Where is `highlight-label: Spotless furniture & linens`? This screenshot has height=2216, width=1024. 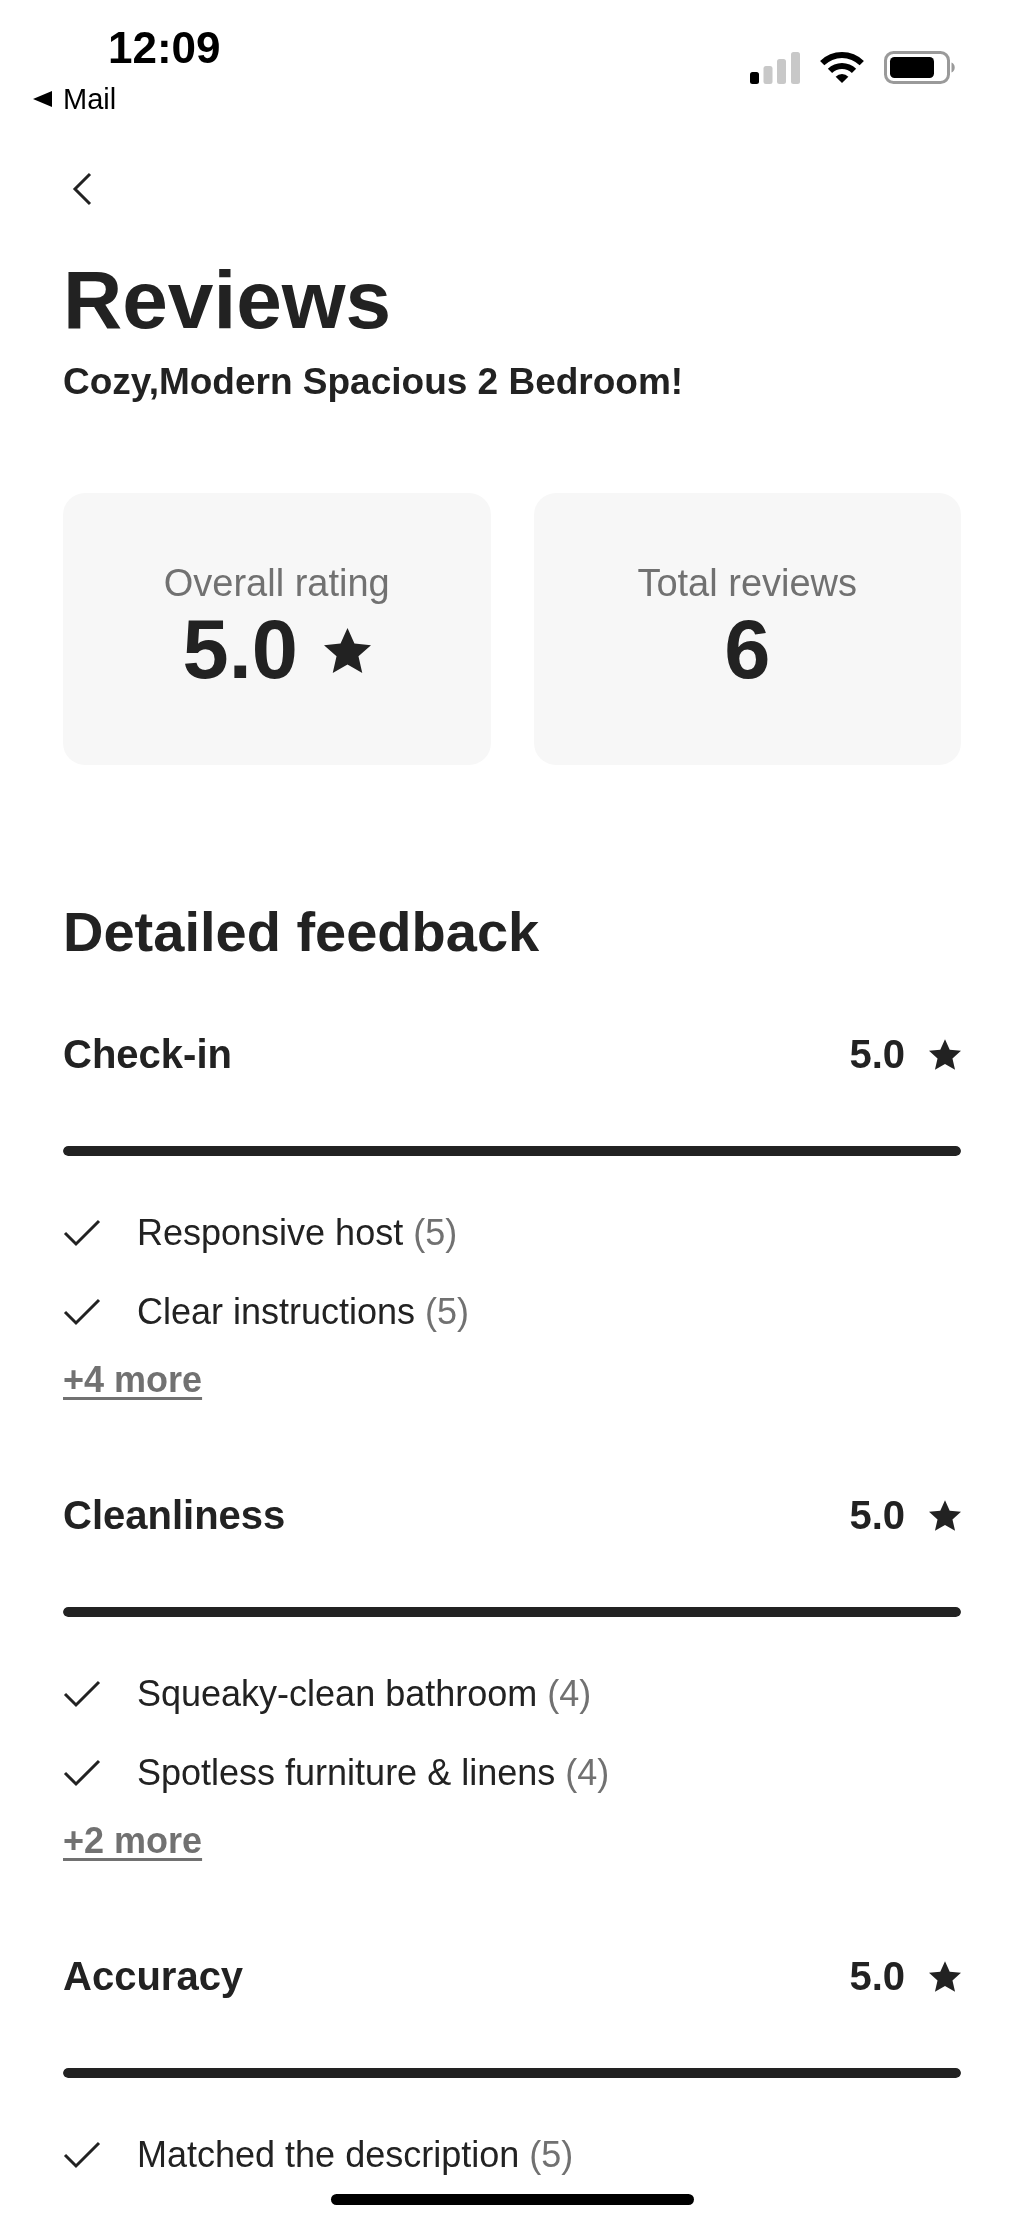
highlight-label: Spotless furniture & linens is located at coordinates (346, 1773).